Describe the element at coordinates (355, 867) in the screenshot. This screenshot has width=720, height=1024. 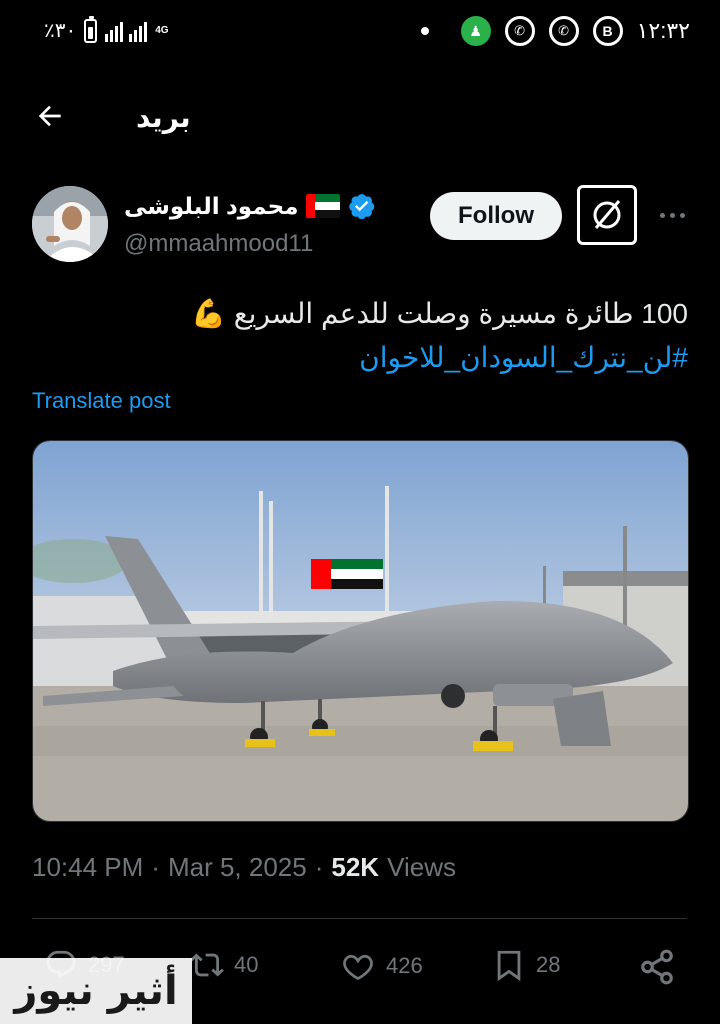
I see `views-count: 52K` at that location.